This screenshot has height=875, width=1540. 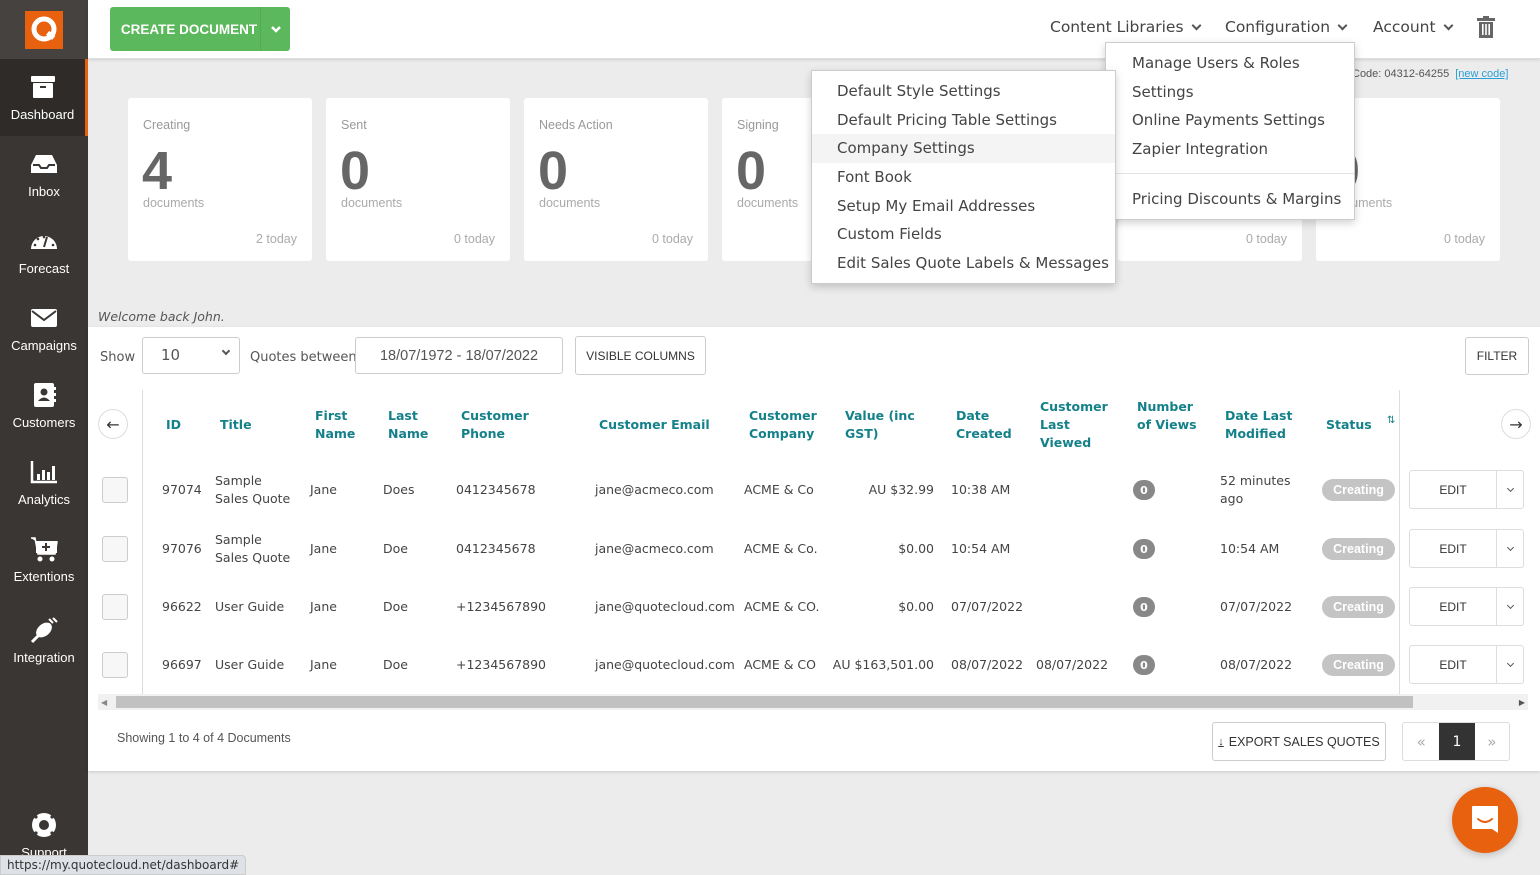 I want to click on column-header-customer-email: Customer Email, so click(x=654, y=425).